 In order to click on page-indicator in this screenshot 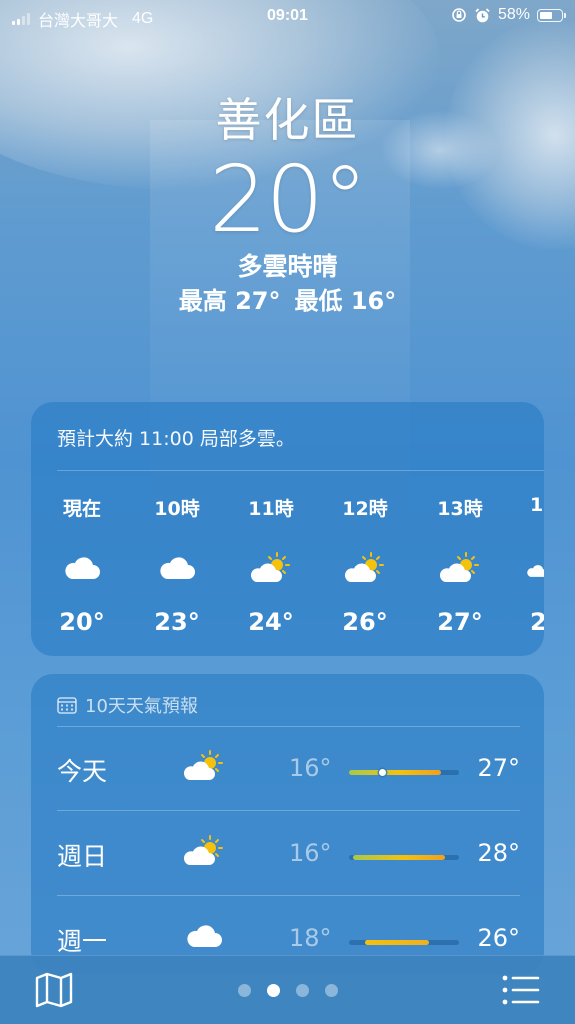, I will do `click(287, 990)`.